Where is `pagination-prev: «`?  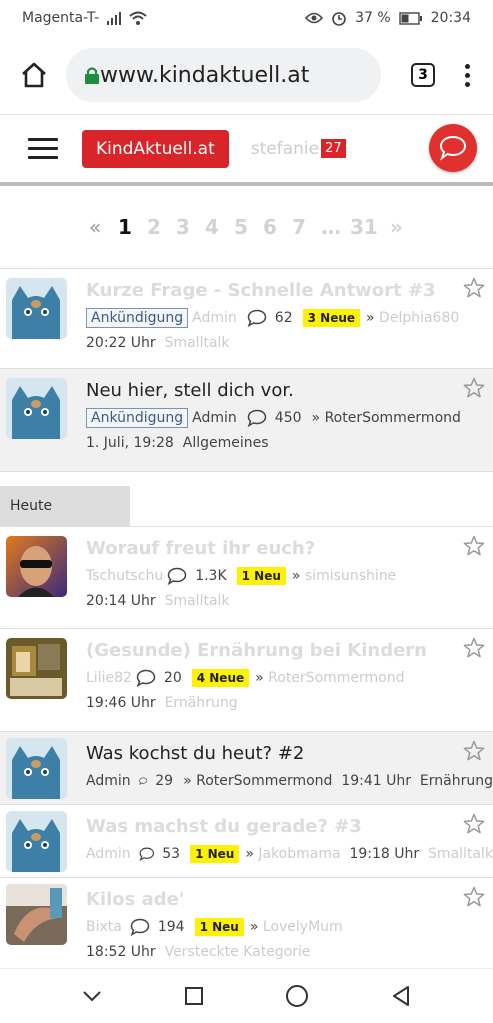 pagination-prev: « is located at coordinates (103, 227).